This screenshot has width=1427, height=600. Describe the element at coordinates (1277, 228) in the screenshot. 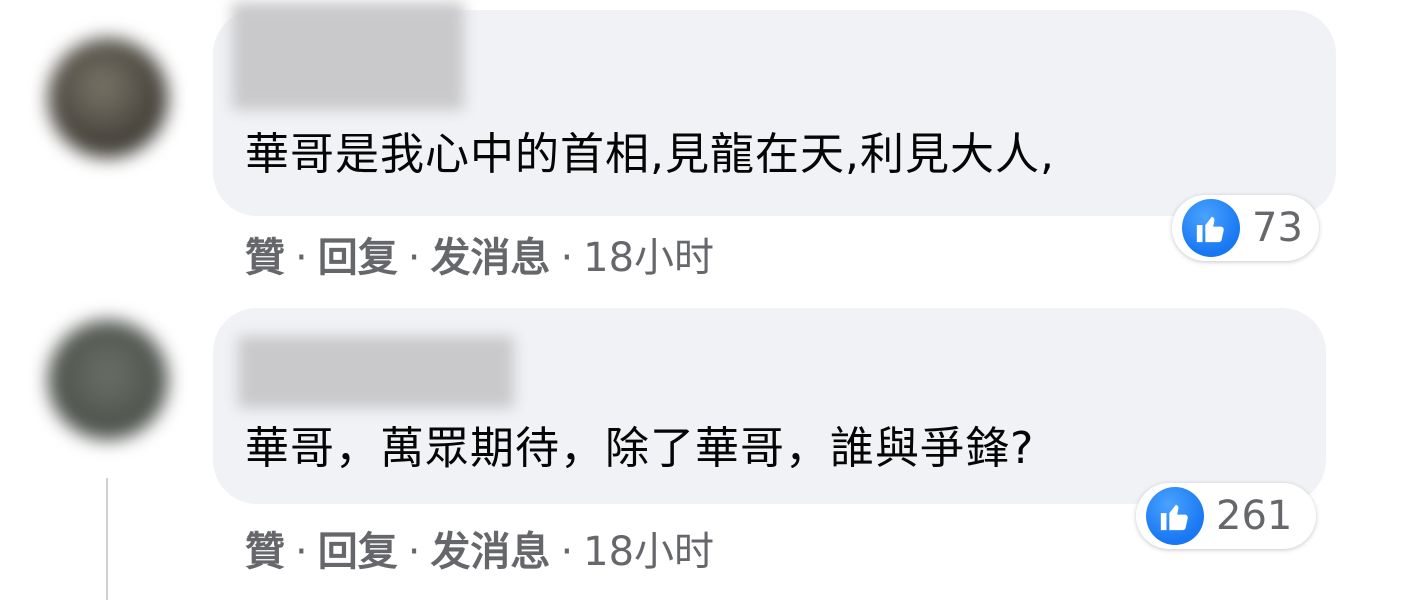

I see `like-count: 73` at that location.